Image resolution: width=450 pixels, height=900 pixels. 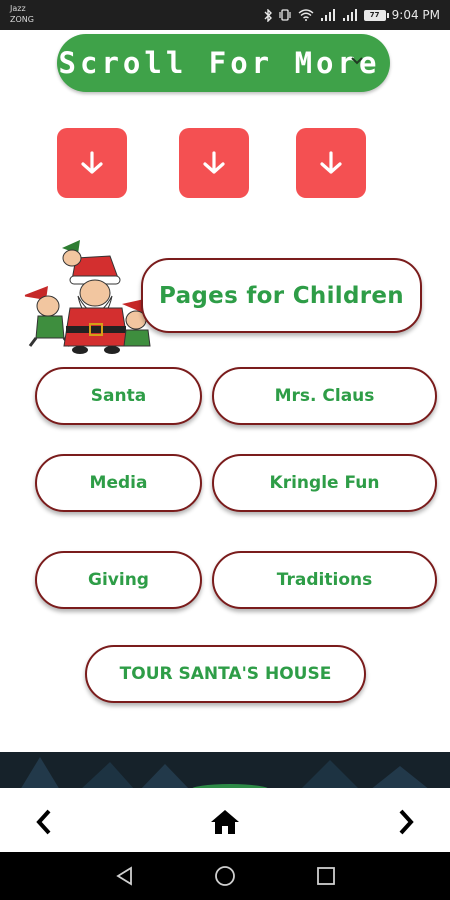 I want to click on triangle-back-icon, so click(x=124, y=876).